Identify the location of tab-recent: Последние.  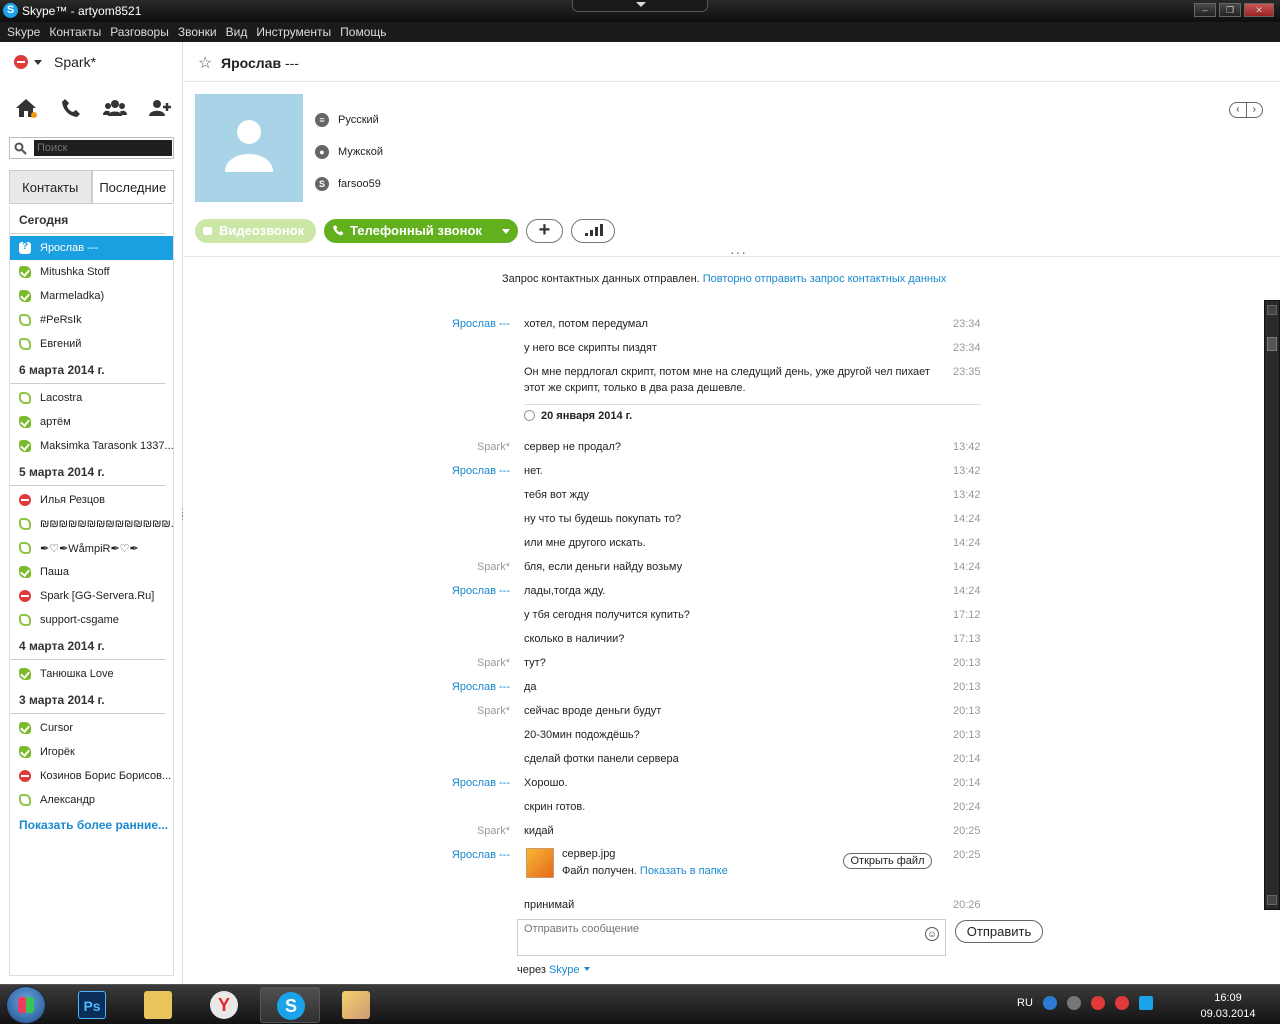
(132, 186).